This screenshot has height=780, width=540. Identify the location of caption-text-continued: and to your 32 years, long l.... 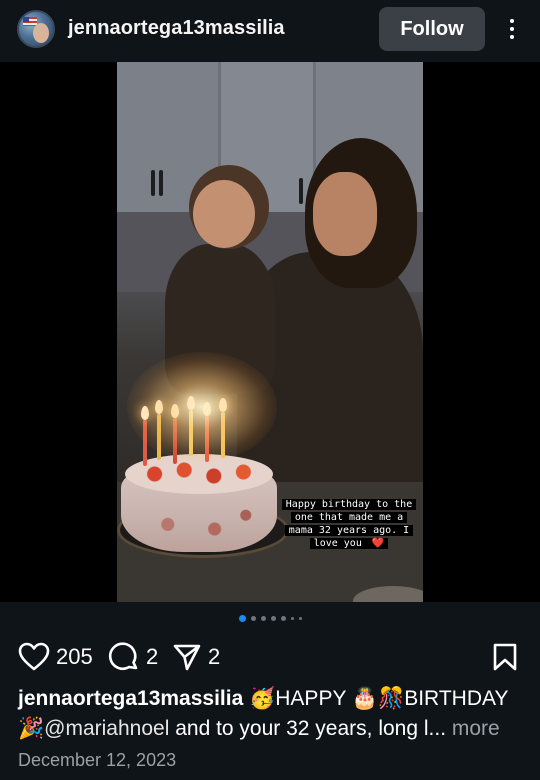
(308, 728).